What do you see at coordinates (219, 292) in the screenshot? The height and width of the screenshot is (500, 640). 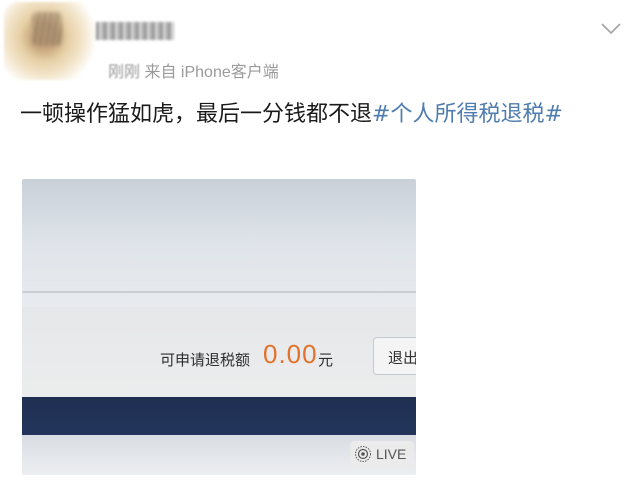 I see `screen-divider` at bounding box center [219, 292].